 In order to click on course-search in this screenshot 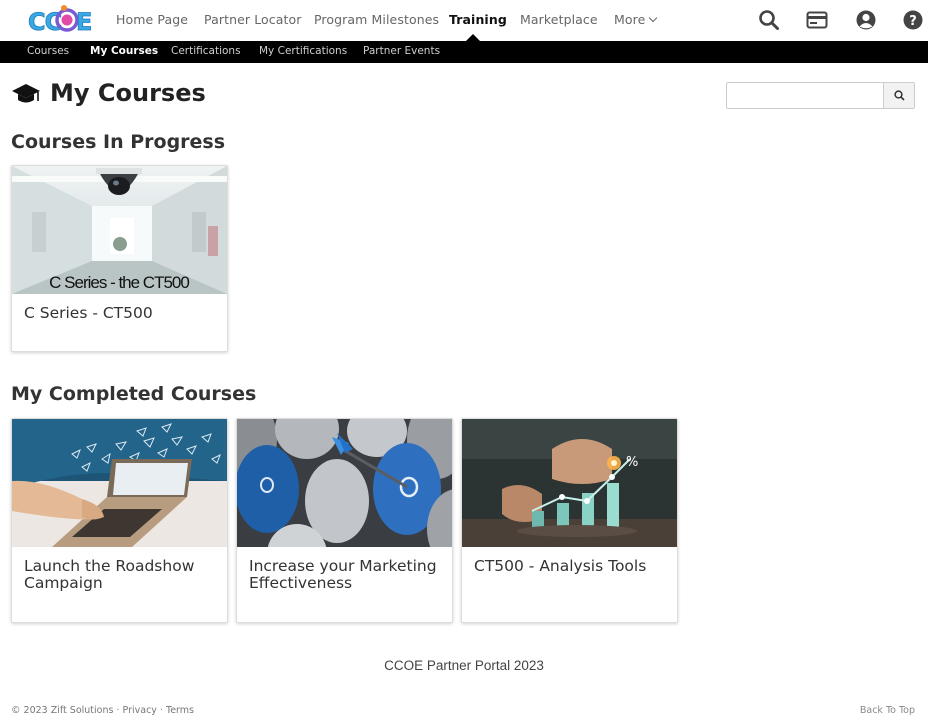, I will do `click(820, 95)`.